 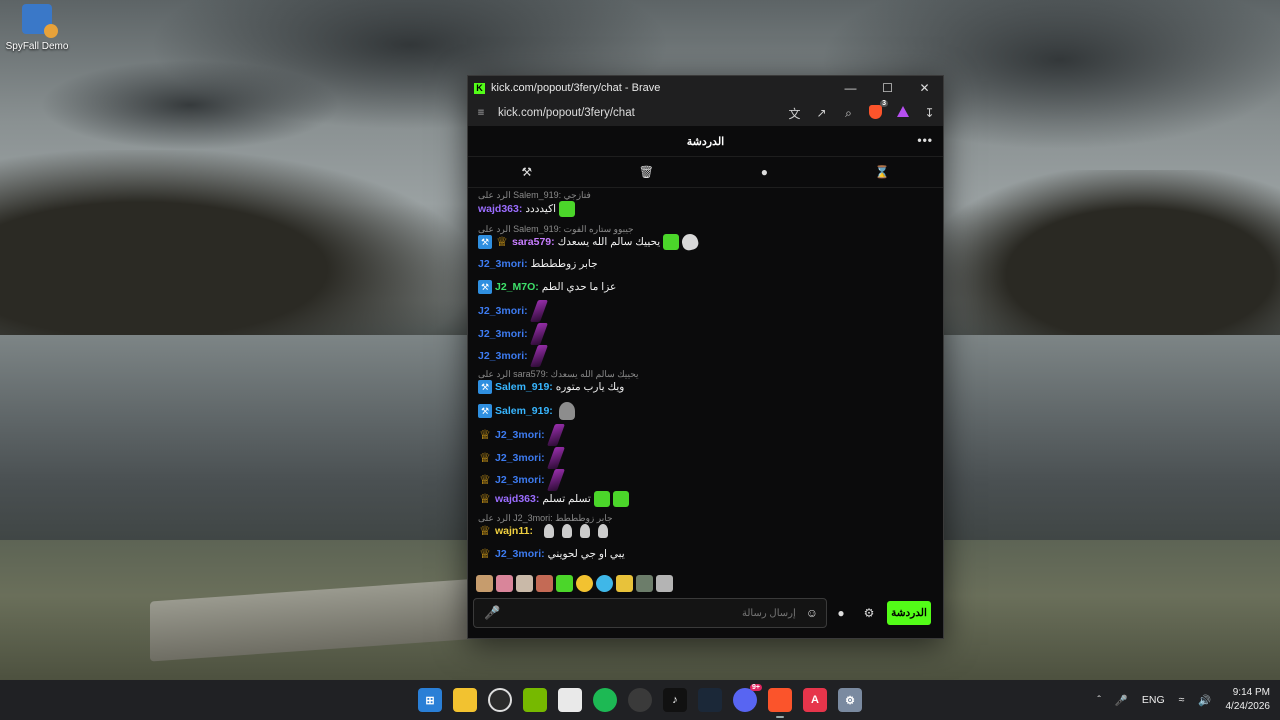 I want to click on maximize-button: ☐, so click(x=887, y=88).